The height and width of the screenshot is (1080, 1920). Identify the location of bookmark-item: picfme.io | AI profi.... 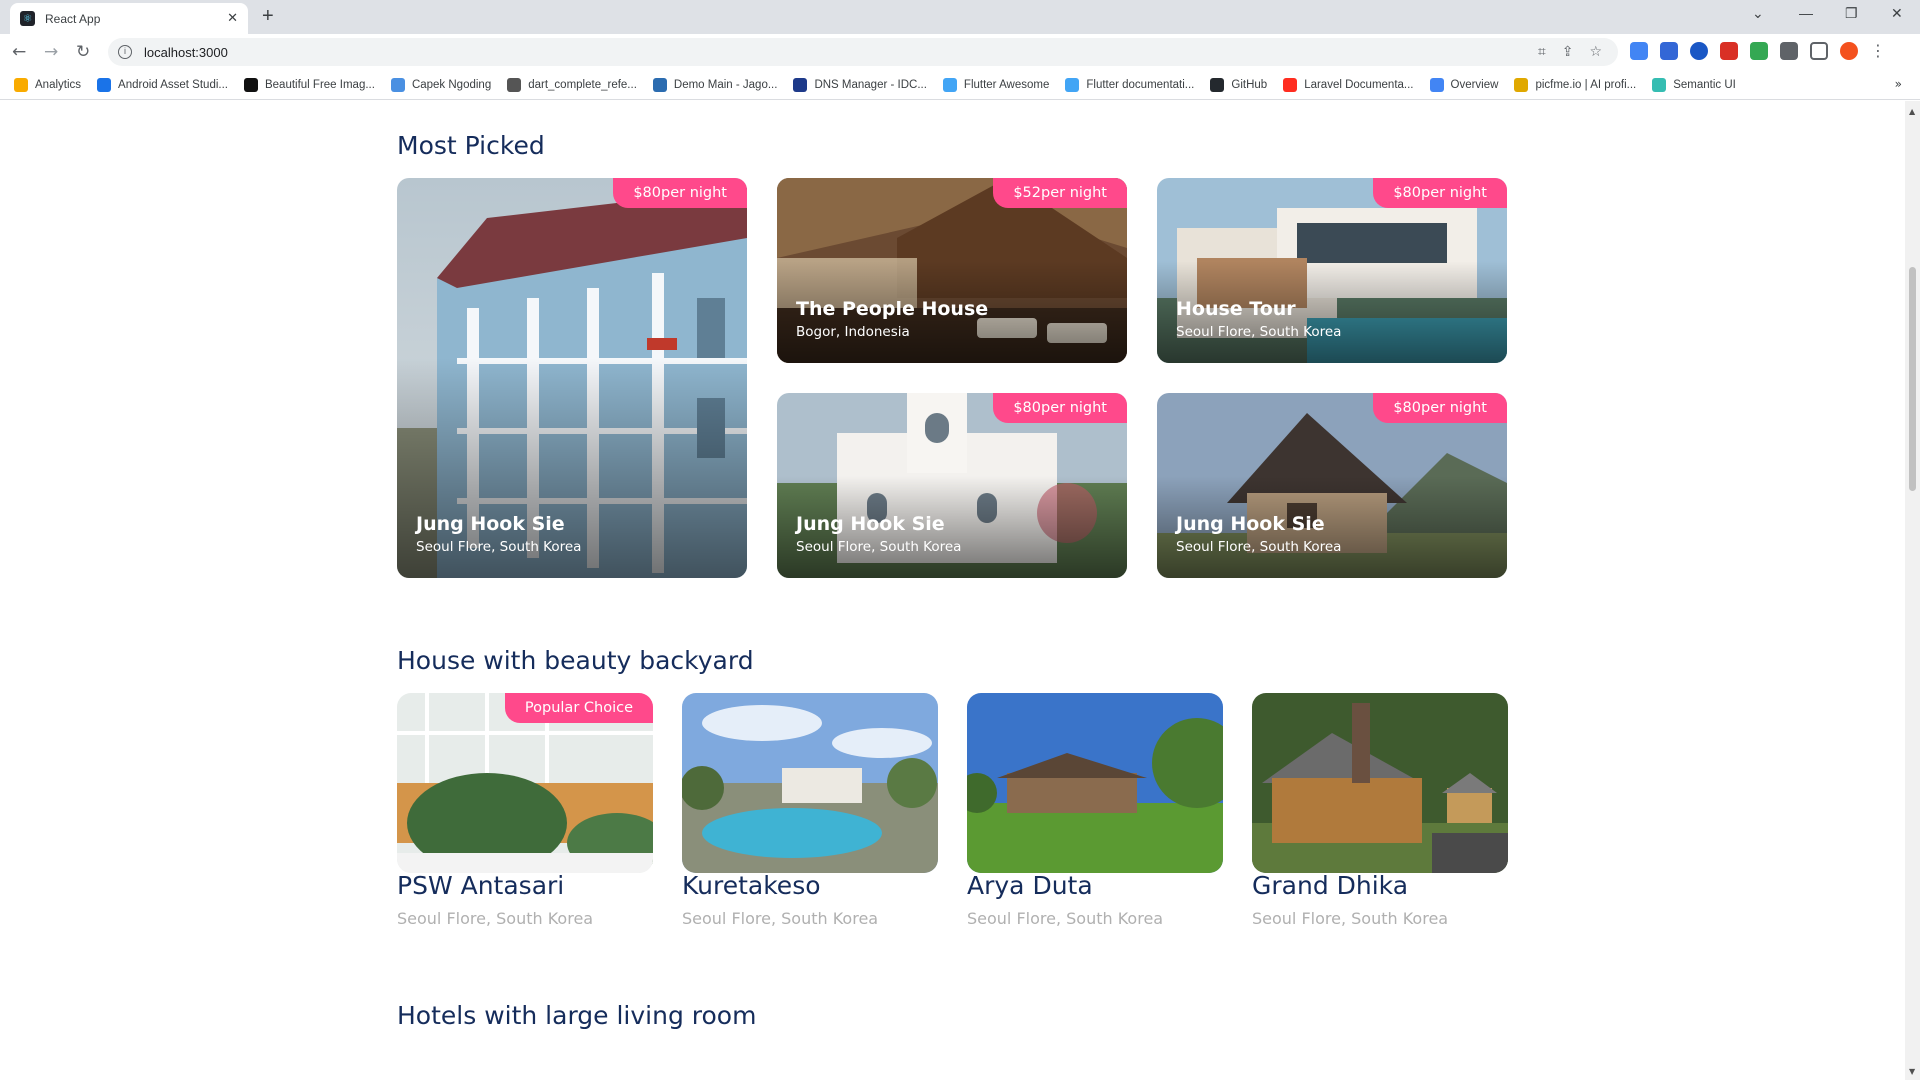
(1575, 84).